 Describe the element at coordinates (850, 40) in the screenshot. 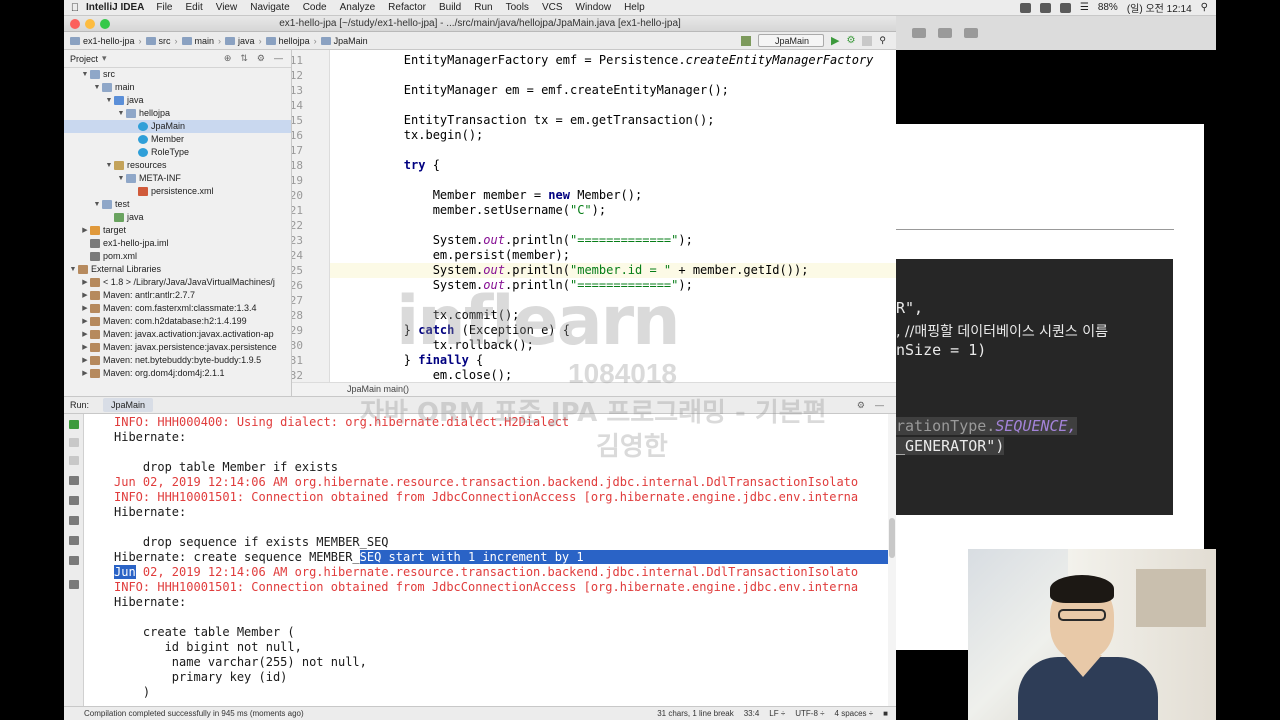

I see `debug-icon: ⚙` at that location.